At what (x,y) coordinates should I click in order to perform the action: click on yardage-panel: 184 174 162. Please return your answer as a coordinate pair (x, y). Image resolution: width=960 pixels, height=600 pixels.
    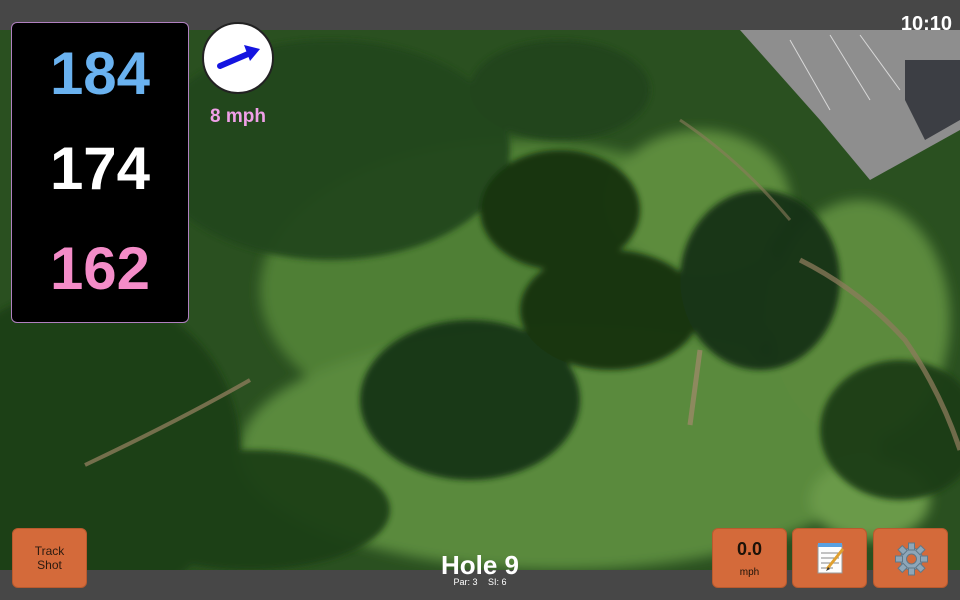
    Looking at the image, I should click on (100, 172).